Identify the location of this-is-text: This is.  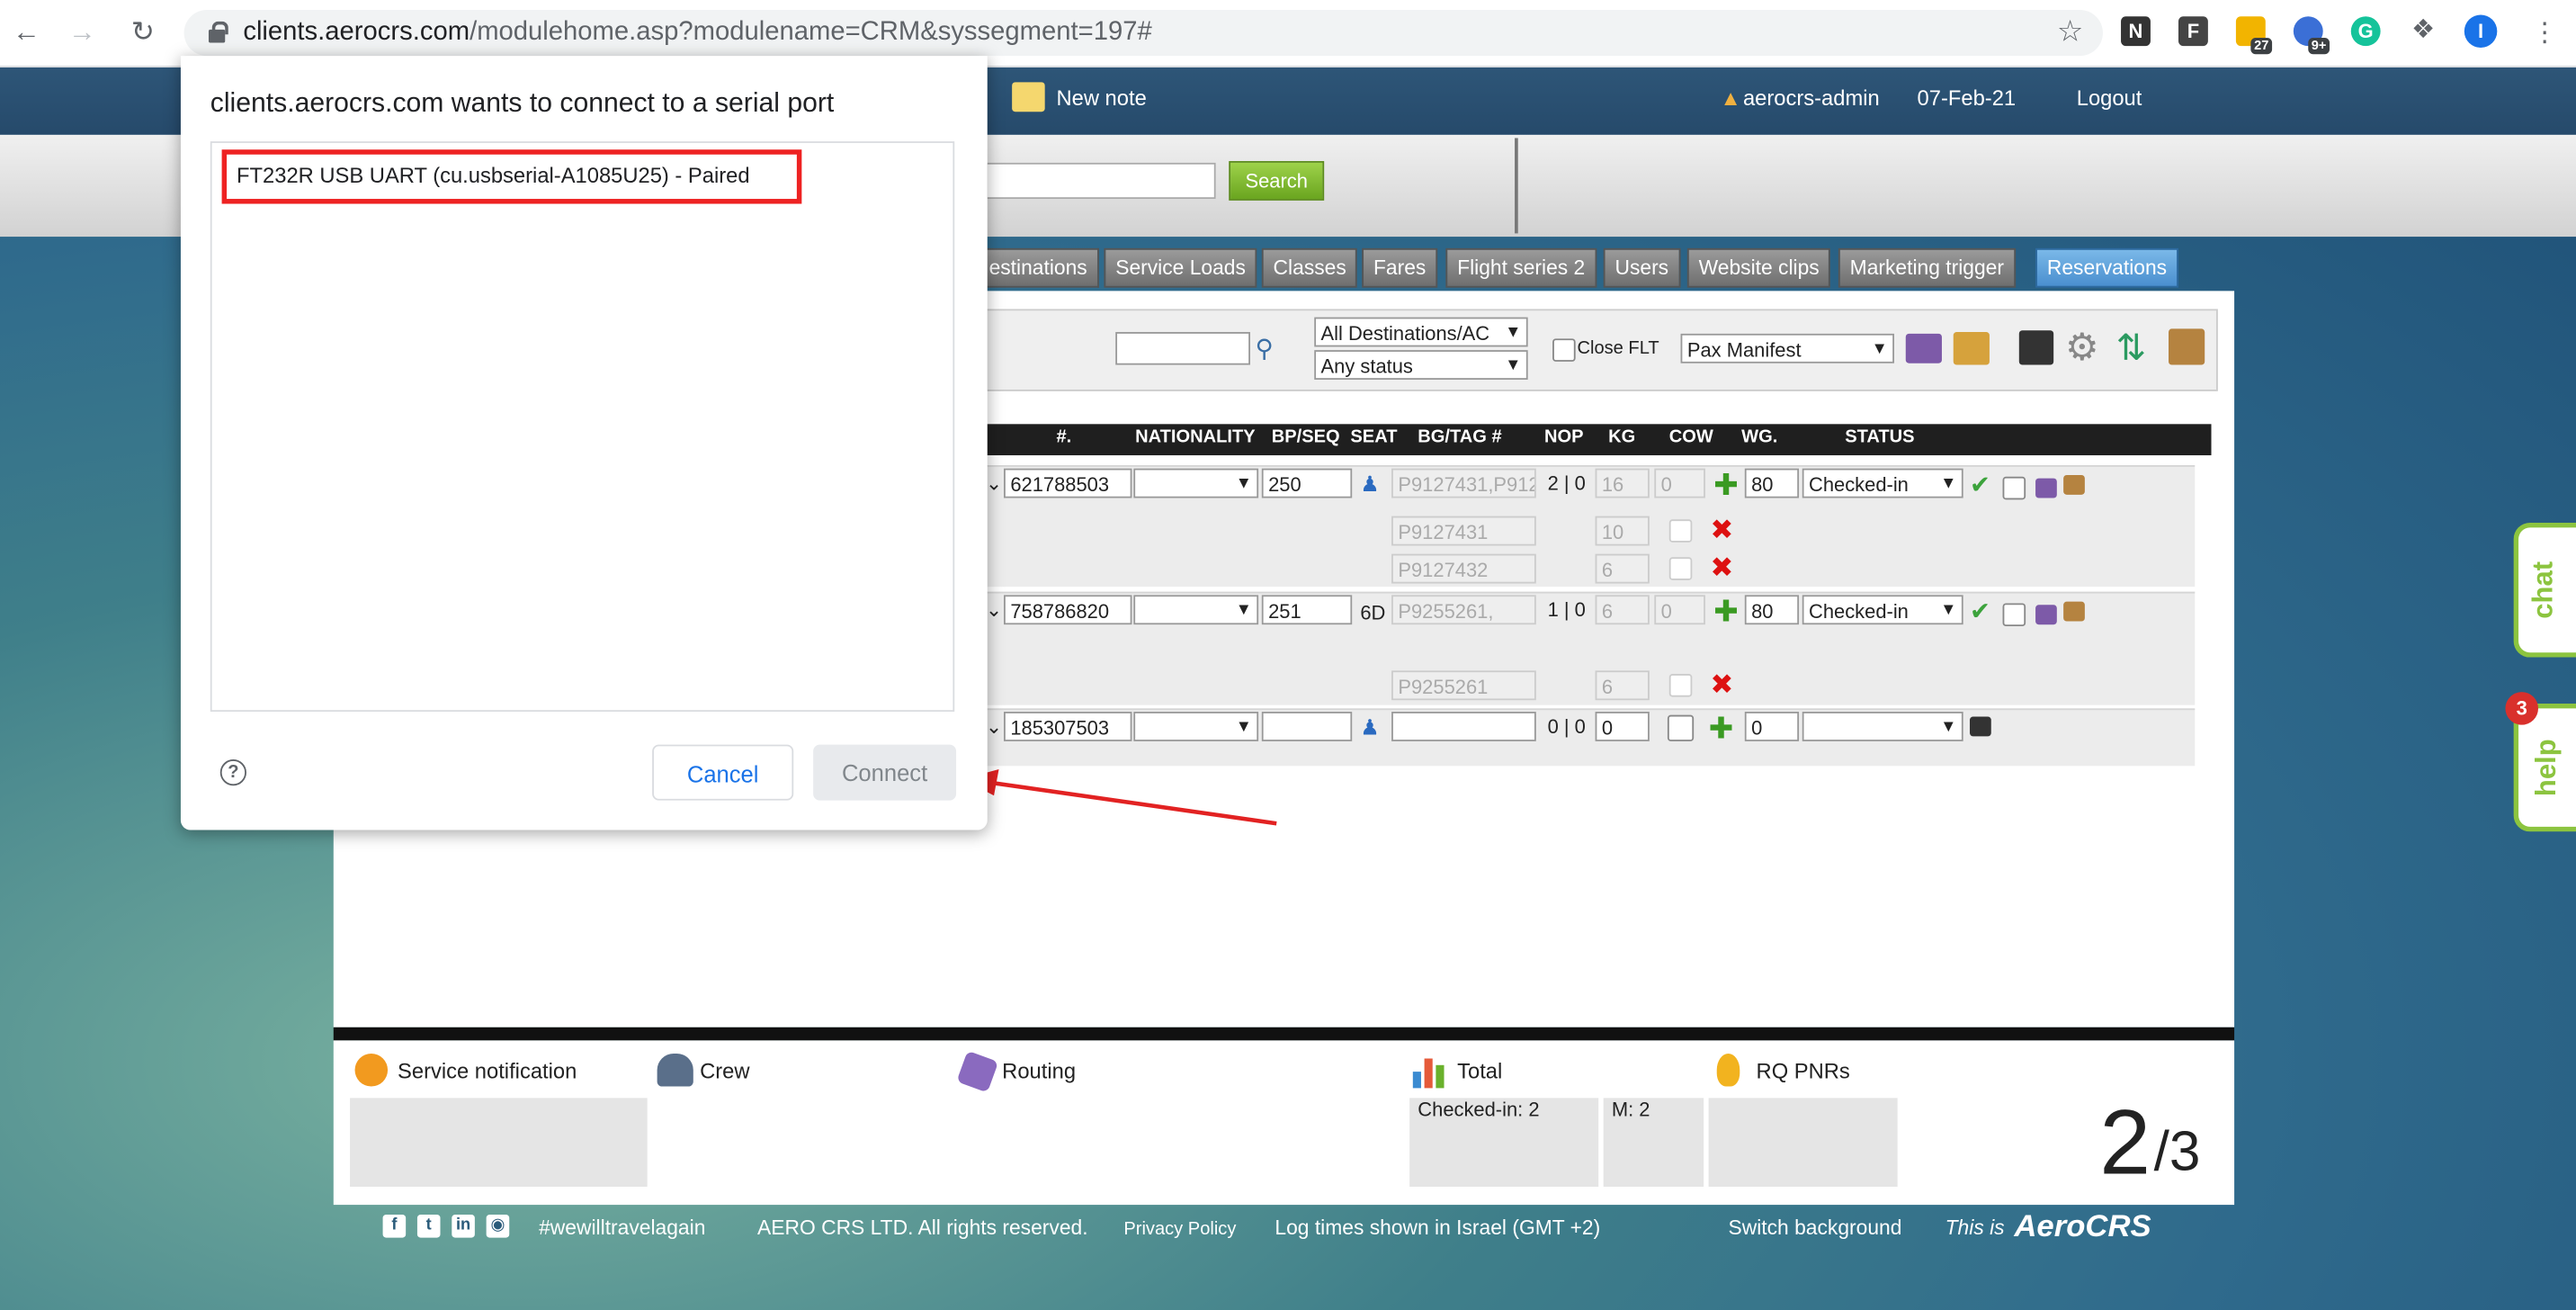
(1975, 1228).